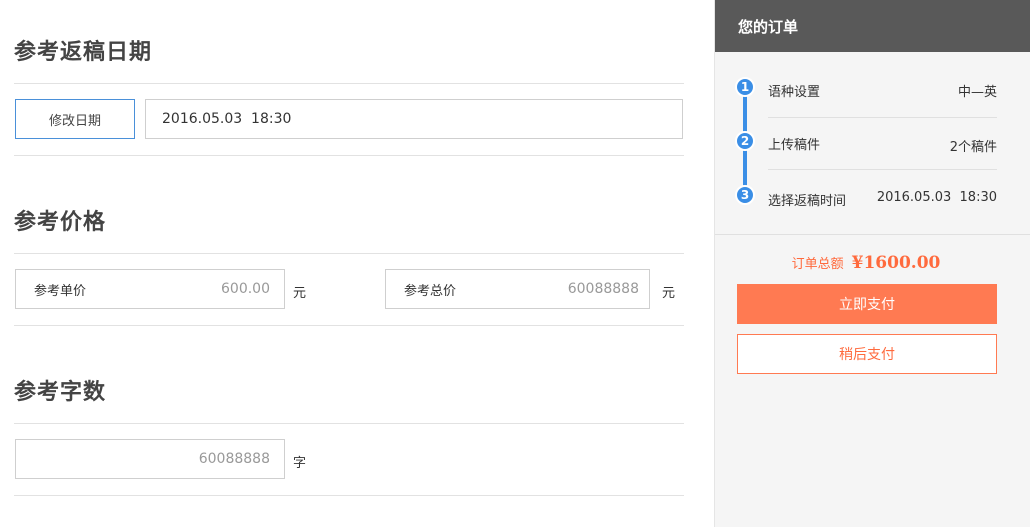 Image resolution: width=1030 pixels, height=527 pixels. What do you see at coordinates (745, 87) in the screenshot?
I see `step-number-1: 1` at bounding box center [745, 87].